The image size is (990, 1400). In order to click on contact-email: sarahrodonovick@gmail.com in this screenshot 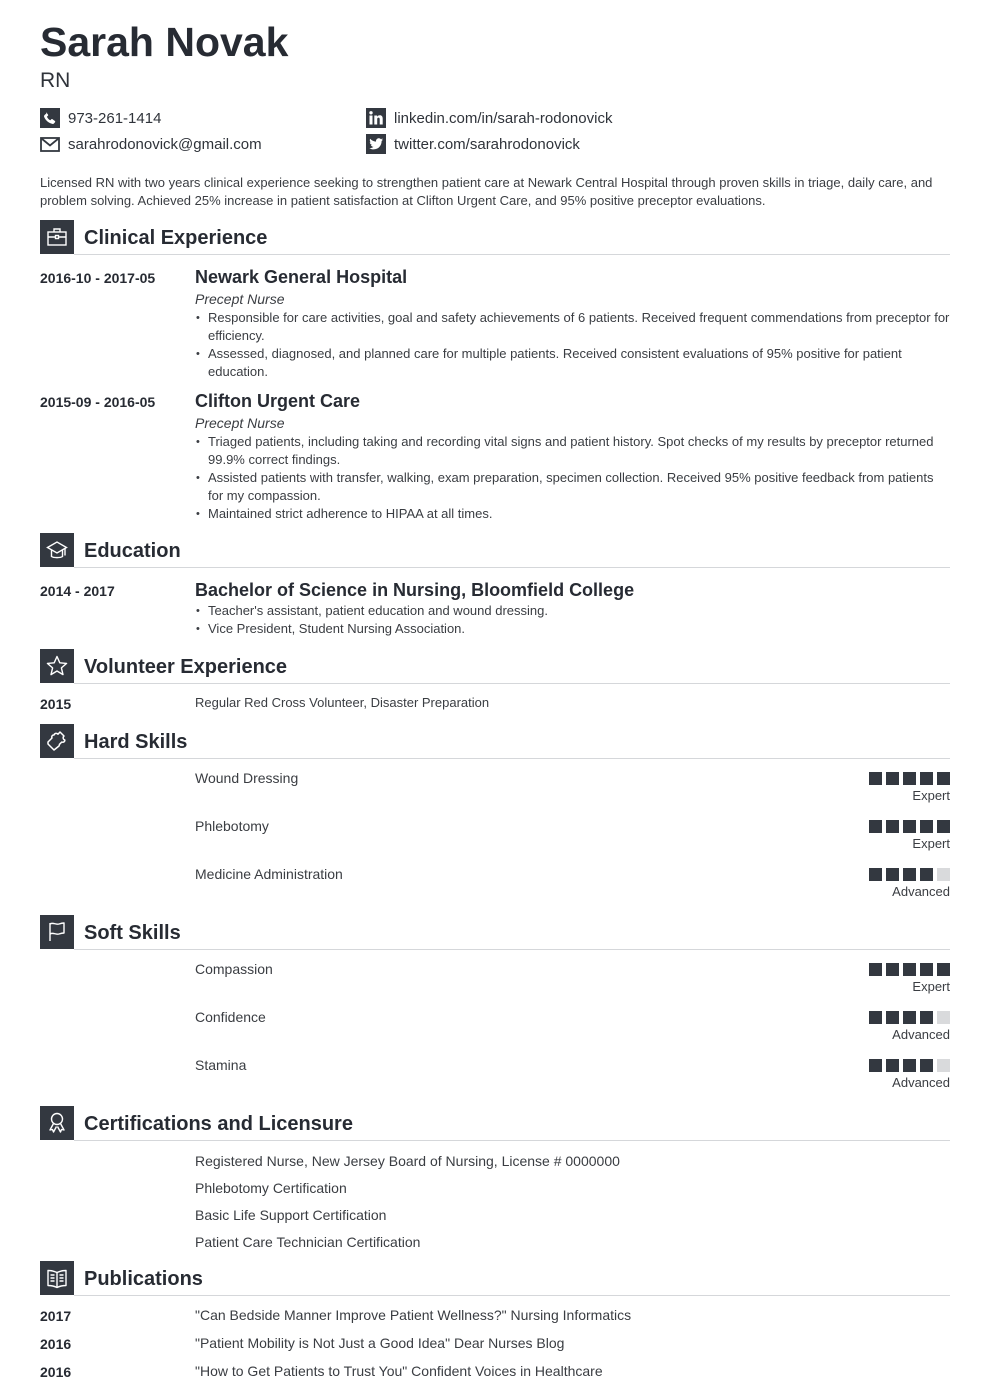, I will do `click(151, 144)`.